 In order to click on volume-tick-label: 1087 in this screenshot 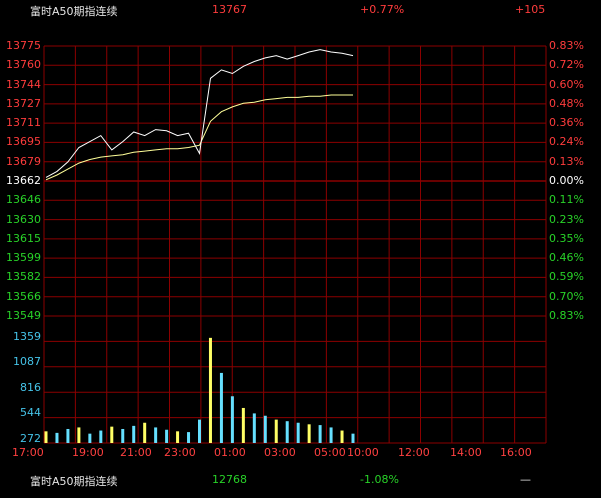, I will do `click(27, 362)`.